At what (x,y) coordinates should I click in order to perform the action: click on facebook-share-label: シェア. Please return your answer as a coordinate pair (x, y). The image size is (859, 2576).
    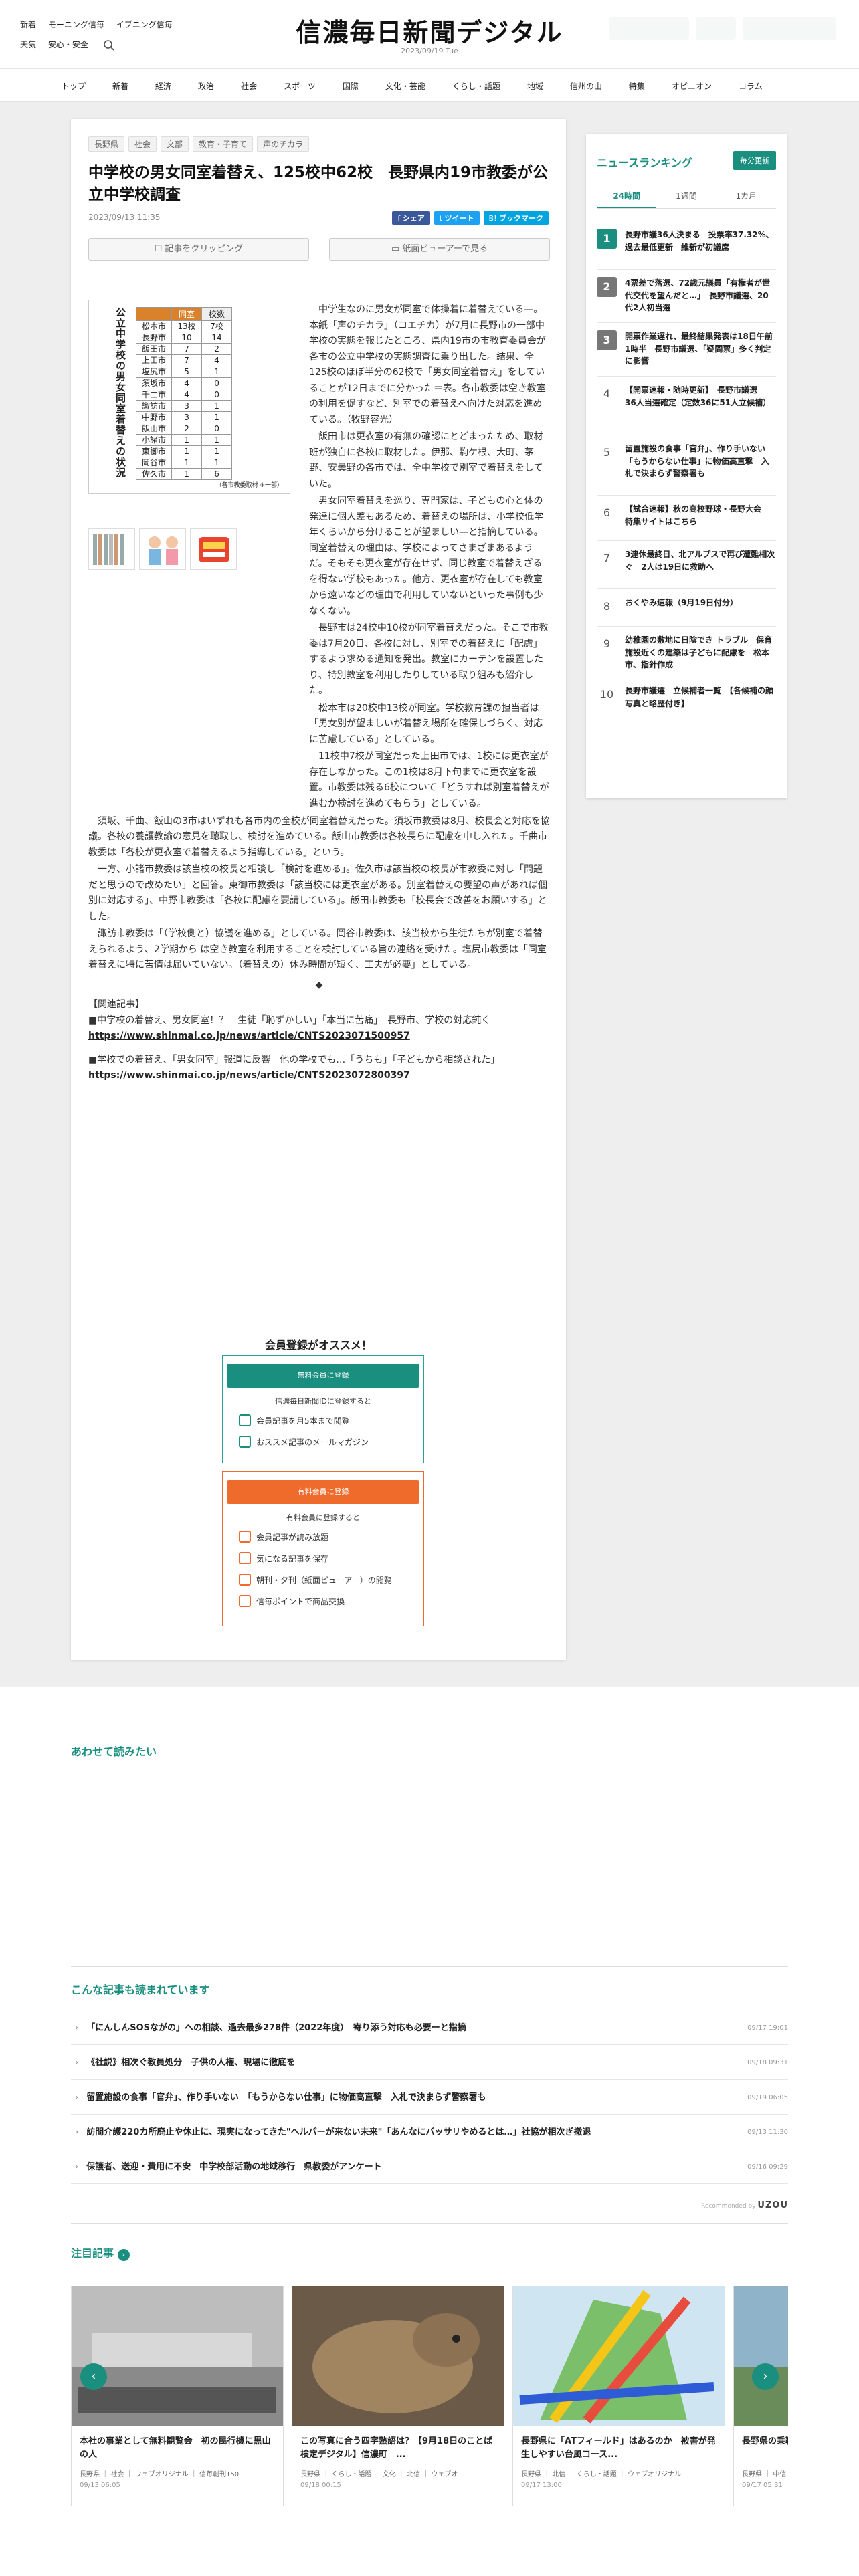
    Looking at the image, I should click on (413, 219).